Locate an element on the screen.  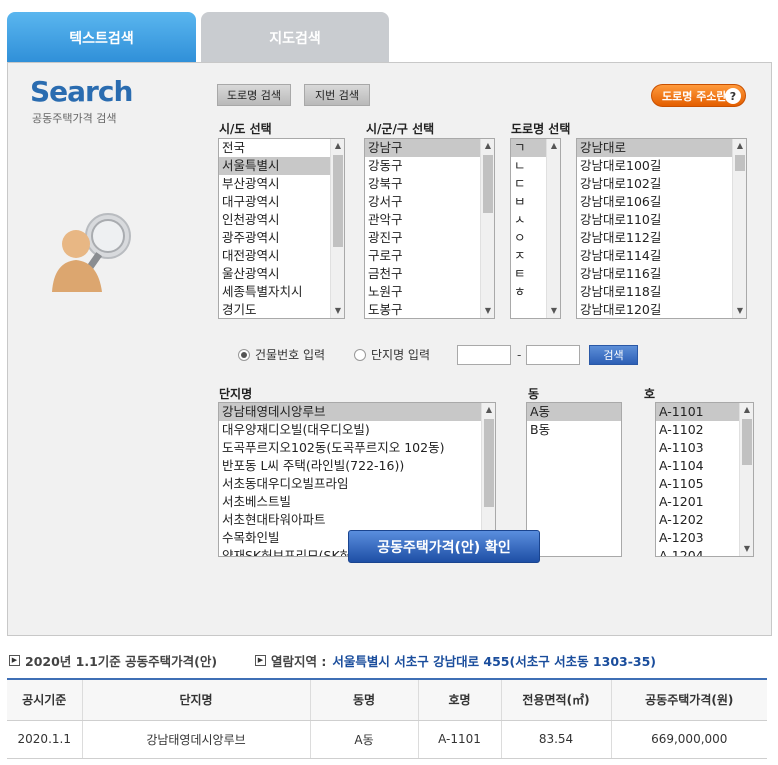
sigungu-list-item: 도봉구 is located at coordinates (422, 309).